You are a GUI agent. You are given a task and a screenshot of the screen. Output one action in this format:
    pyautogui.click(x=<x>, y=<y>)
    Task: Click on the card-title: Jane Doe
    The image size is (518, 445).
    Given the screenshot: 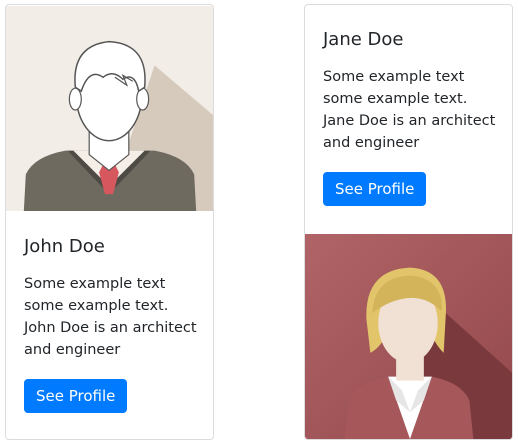 What is the action you would take?
    pyautogui.click(x=363, y=39)
    